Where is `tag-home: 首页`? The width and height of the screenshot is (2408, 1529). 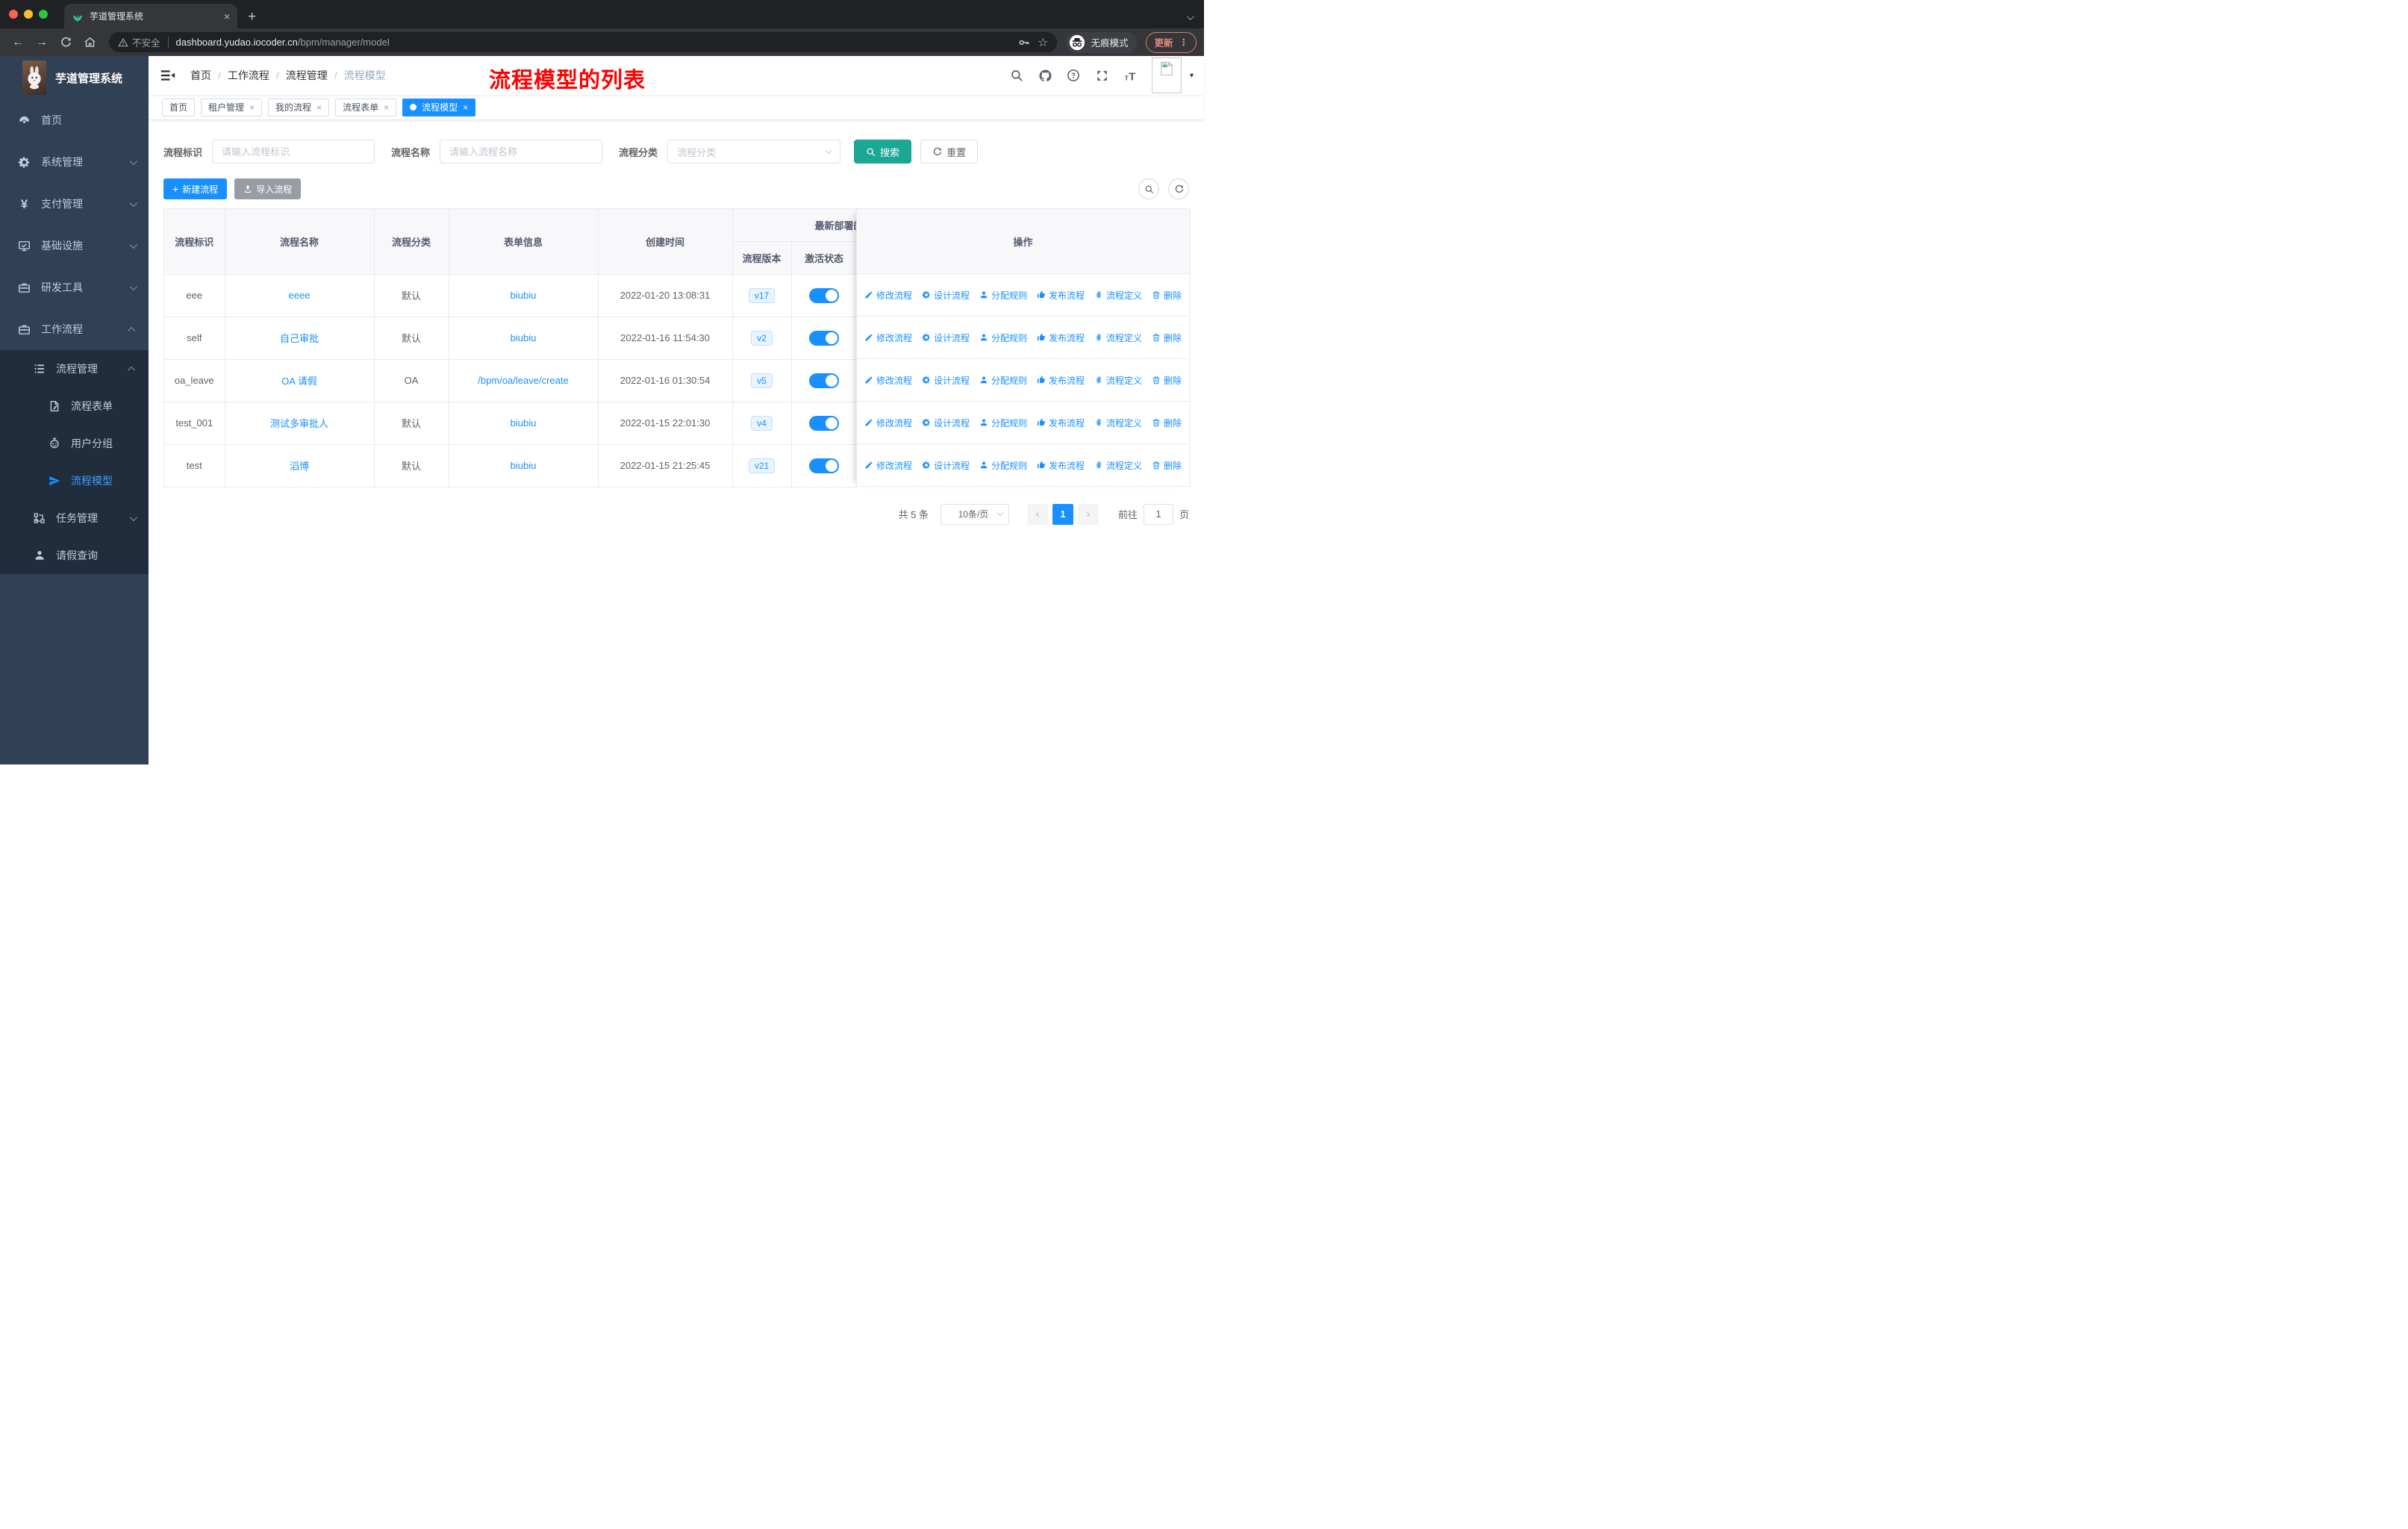
tag-home: 首页 is located at coordinates (179, 107).